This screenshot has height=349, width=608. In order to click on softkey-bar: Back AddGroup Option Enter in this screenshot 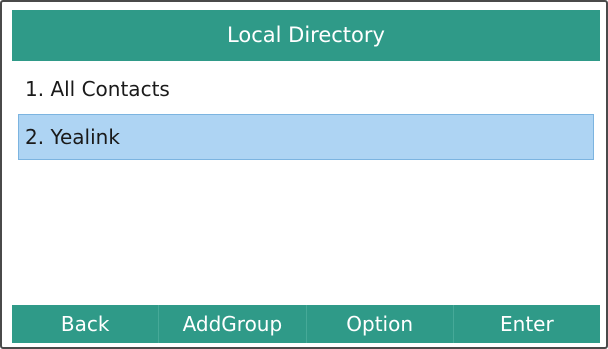, I will do `click(306, 324)`.